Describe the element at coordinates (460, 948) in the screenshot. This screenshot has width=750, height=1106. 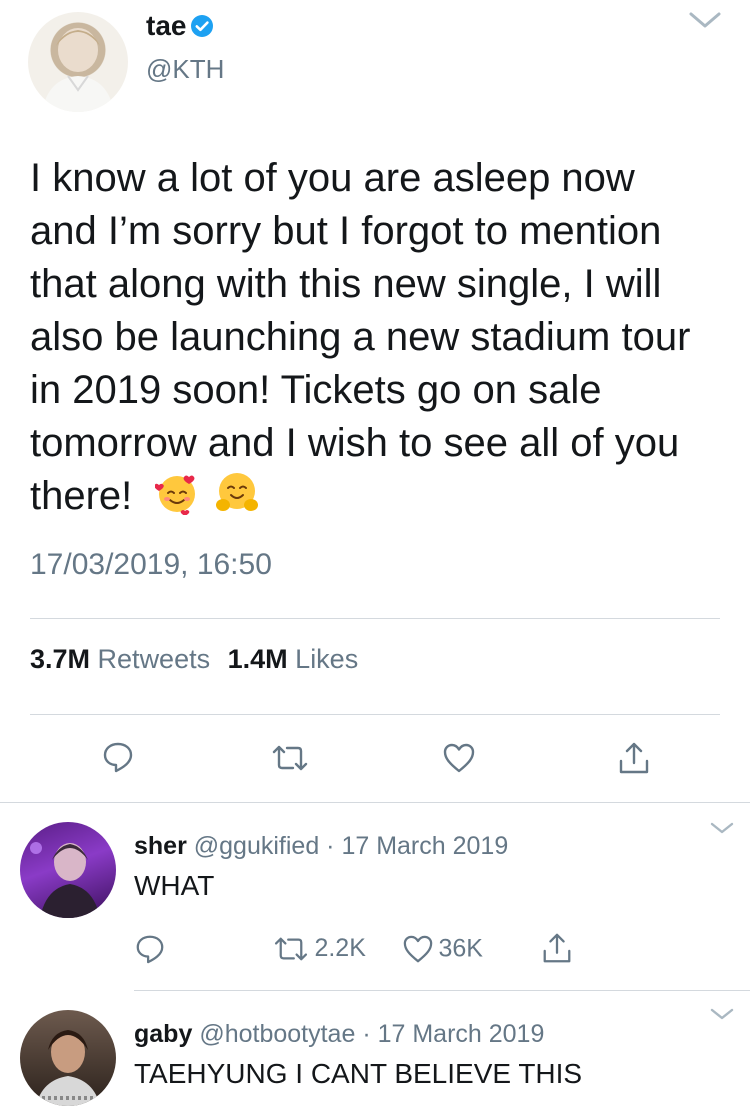
I see `reply-like-count: 36K` at that location.